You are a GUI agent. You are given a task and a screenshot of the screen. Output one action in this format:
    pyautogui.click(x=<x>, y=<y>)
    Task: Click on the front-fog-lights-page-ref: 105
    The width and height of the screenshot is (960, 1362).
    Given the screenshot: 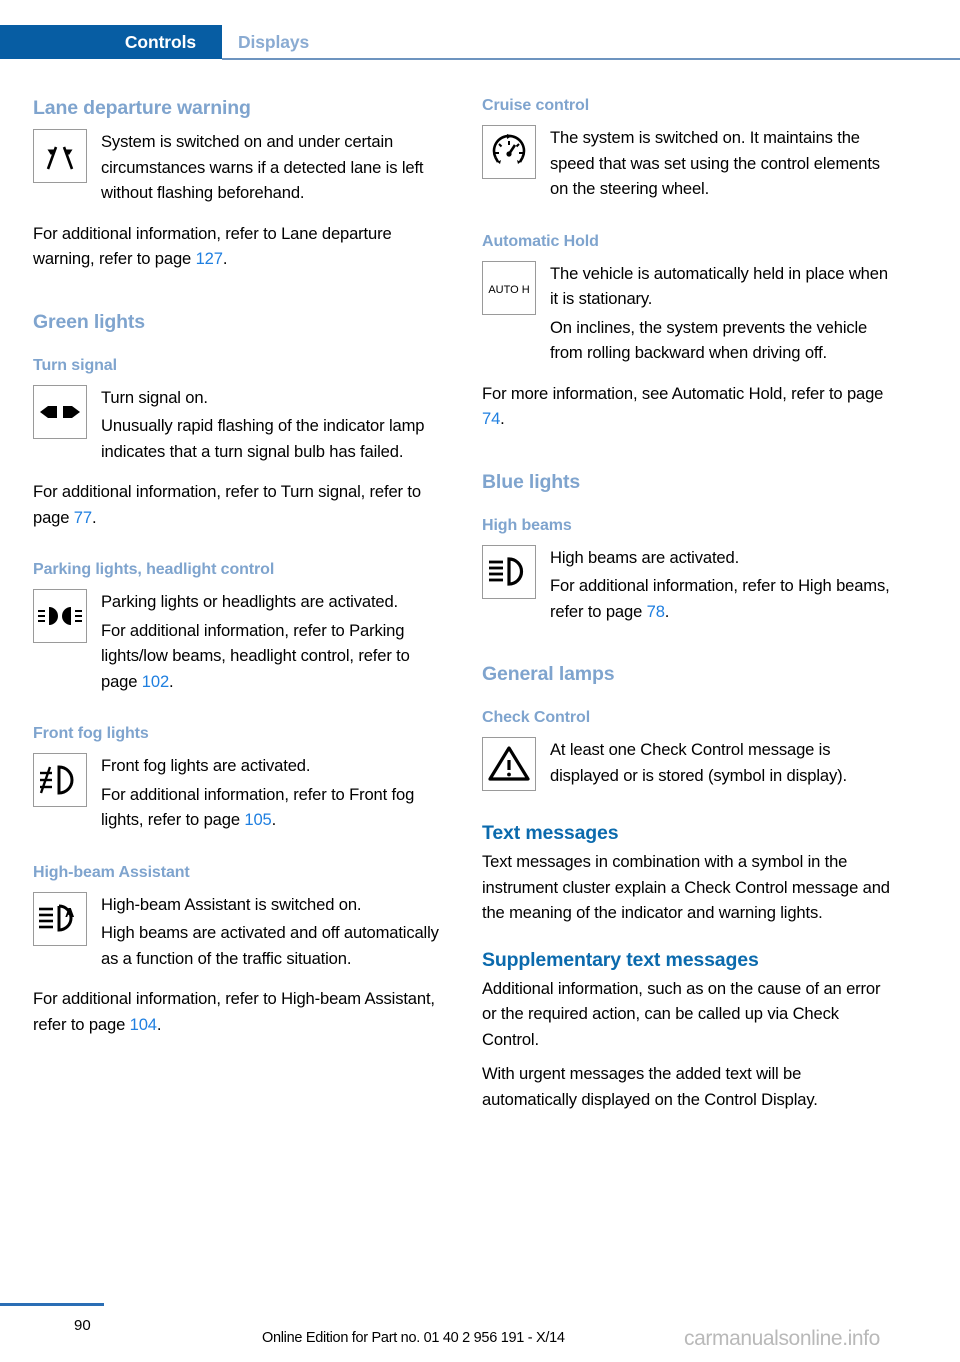 What is the action you would take?
    pyautogui.click(x=257, y=819)
    